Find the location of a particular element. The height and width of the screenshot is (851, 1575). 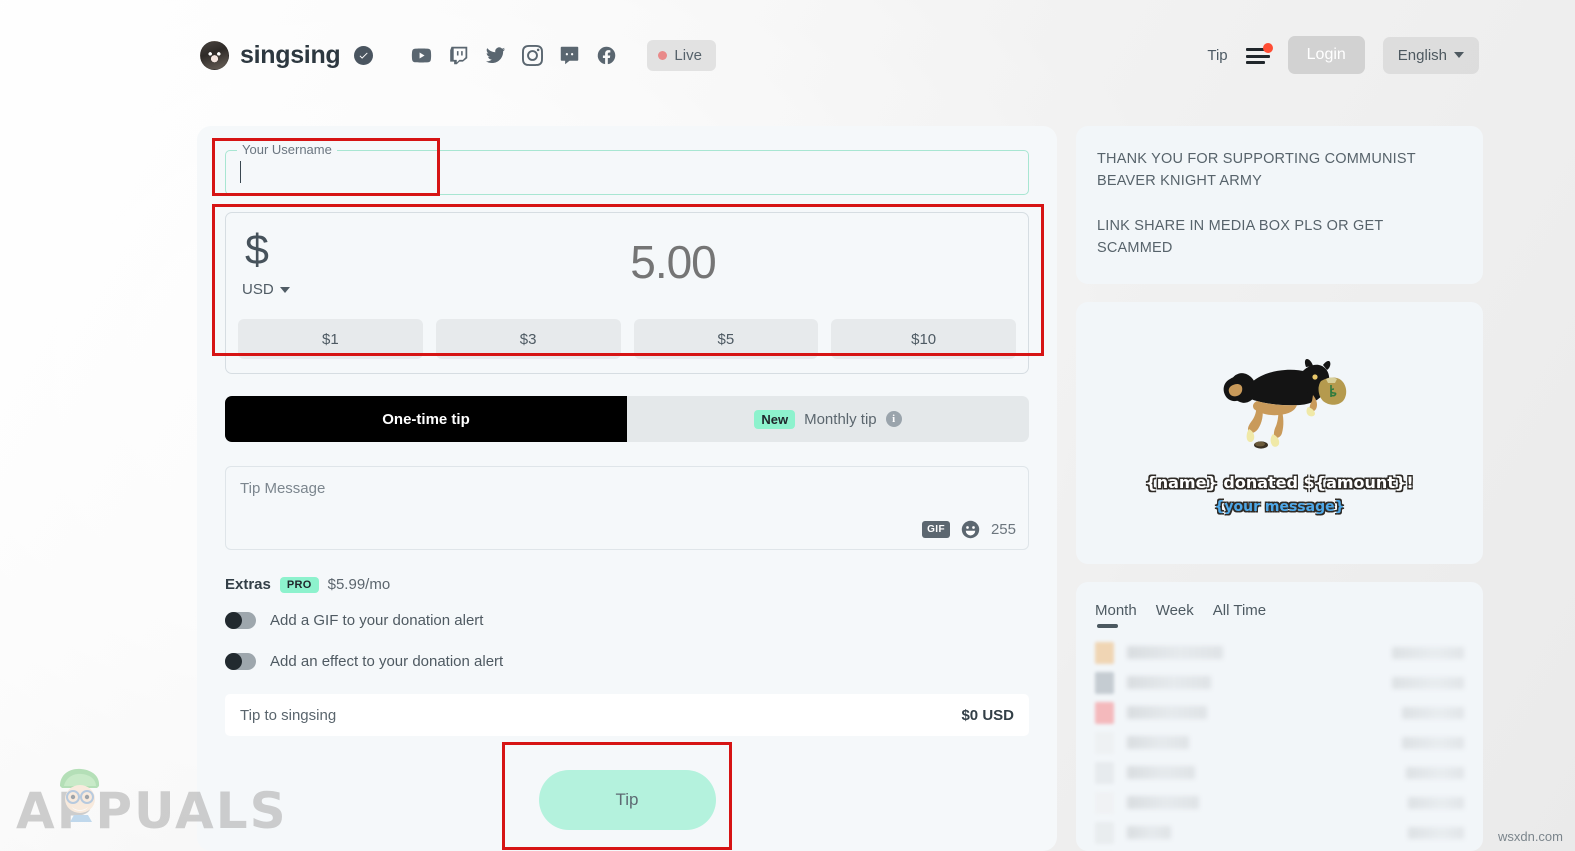

submit-row: Tip is located at coordinates (627, 800).